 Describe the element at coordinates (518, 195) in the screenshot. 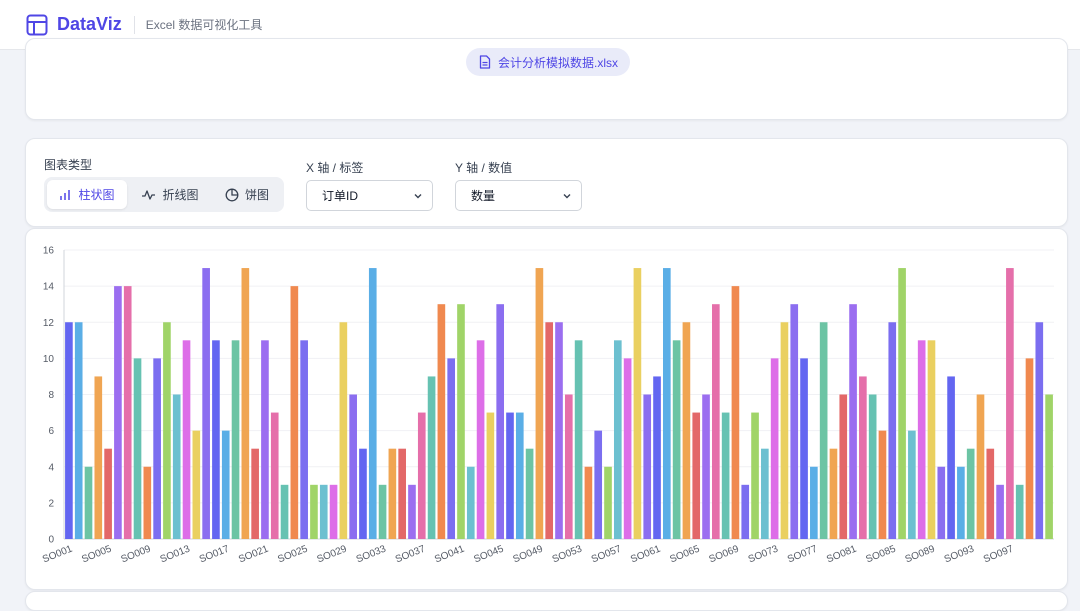

I see `y-axis-select: 数量` at that location.